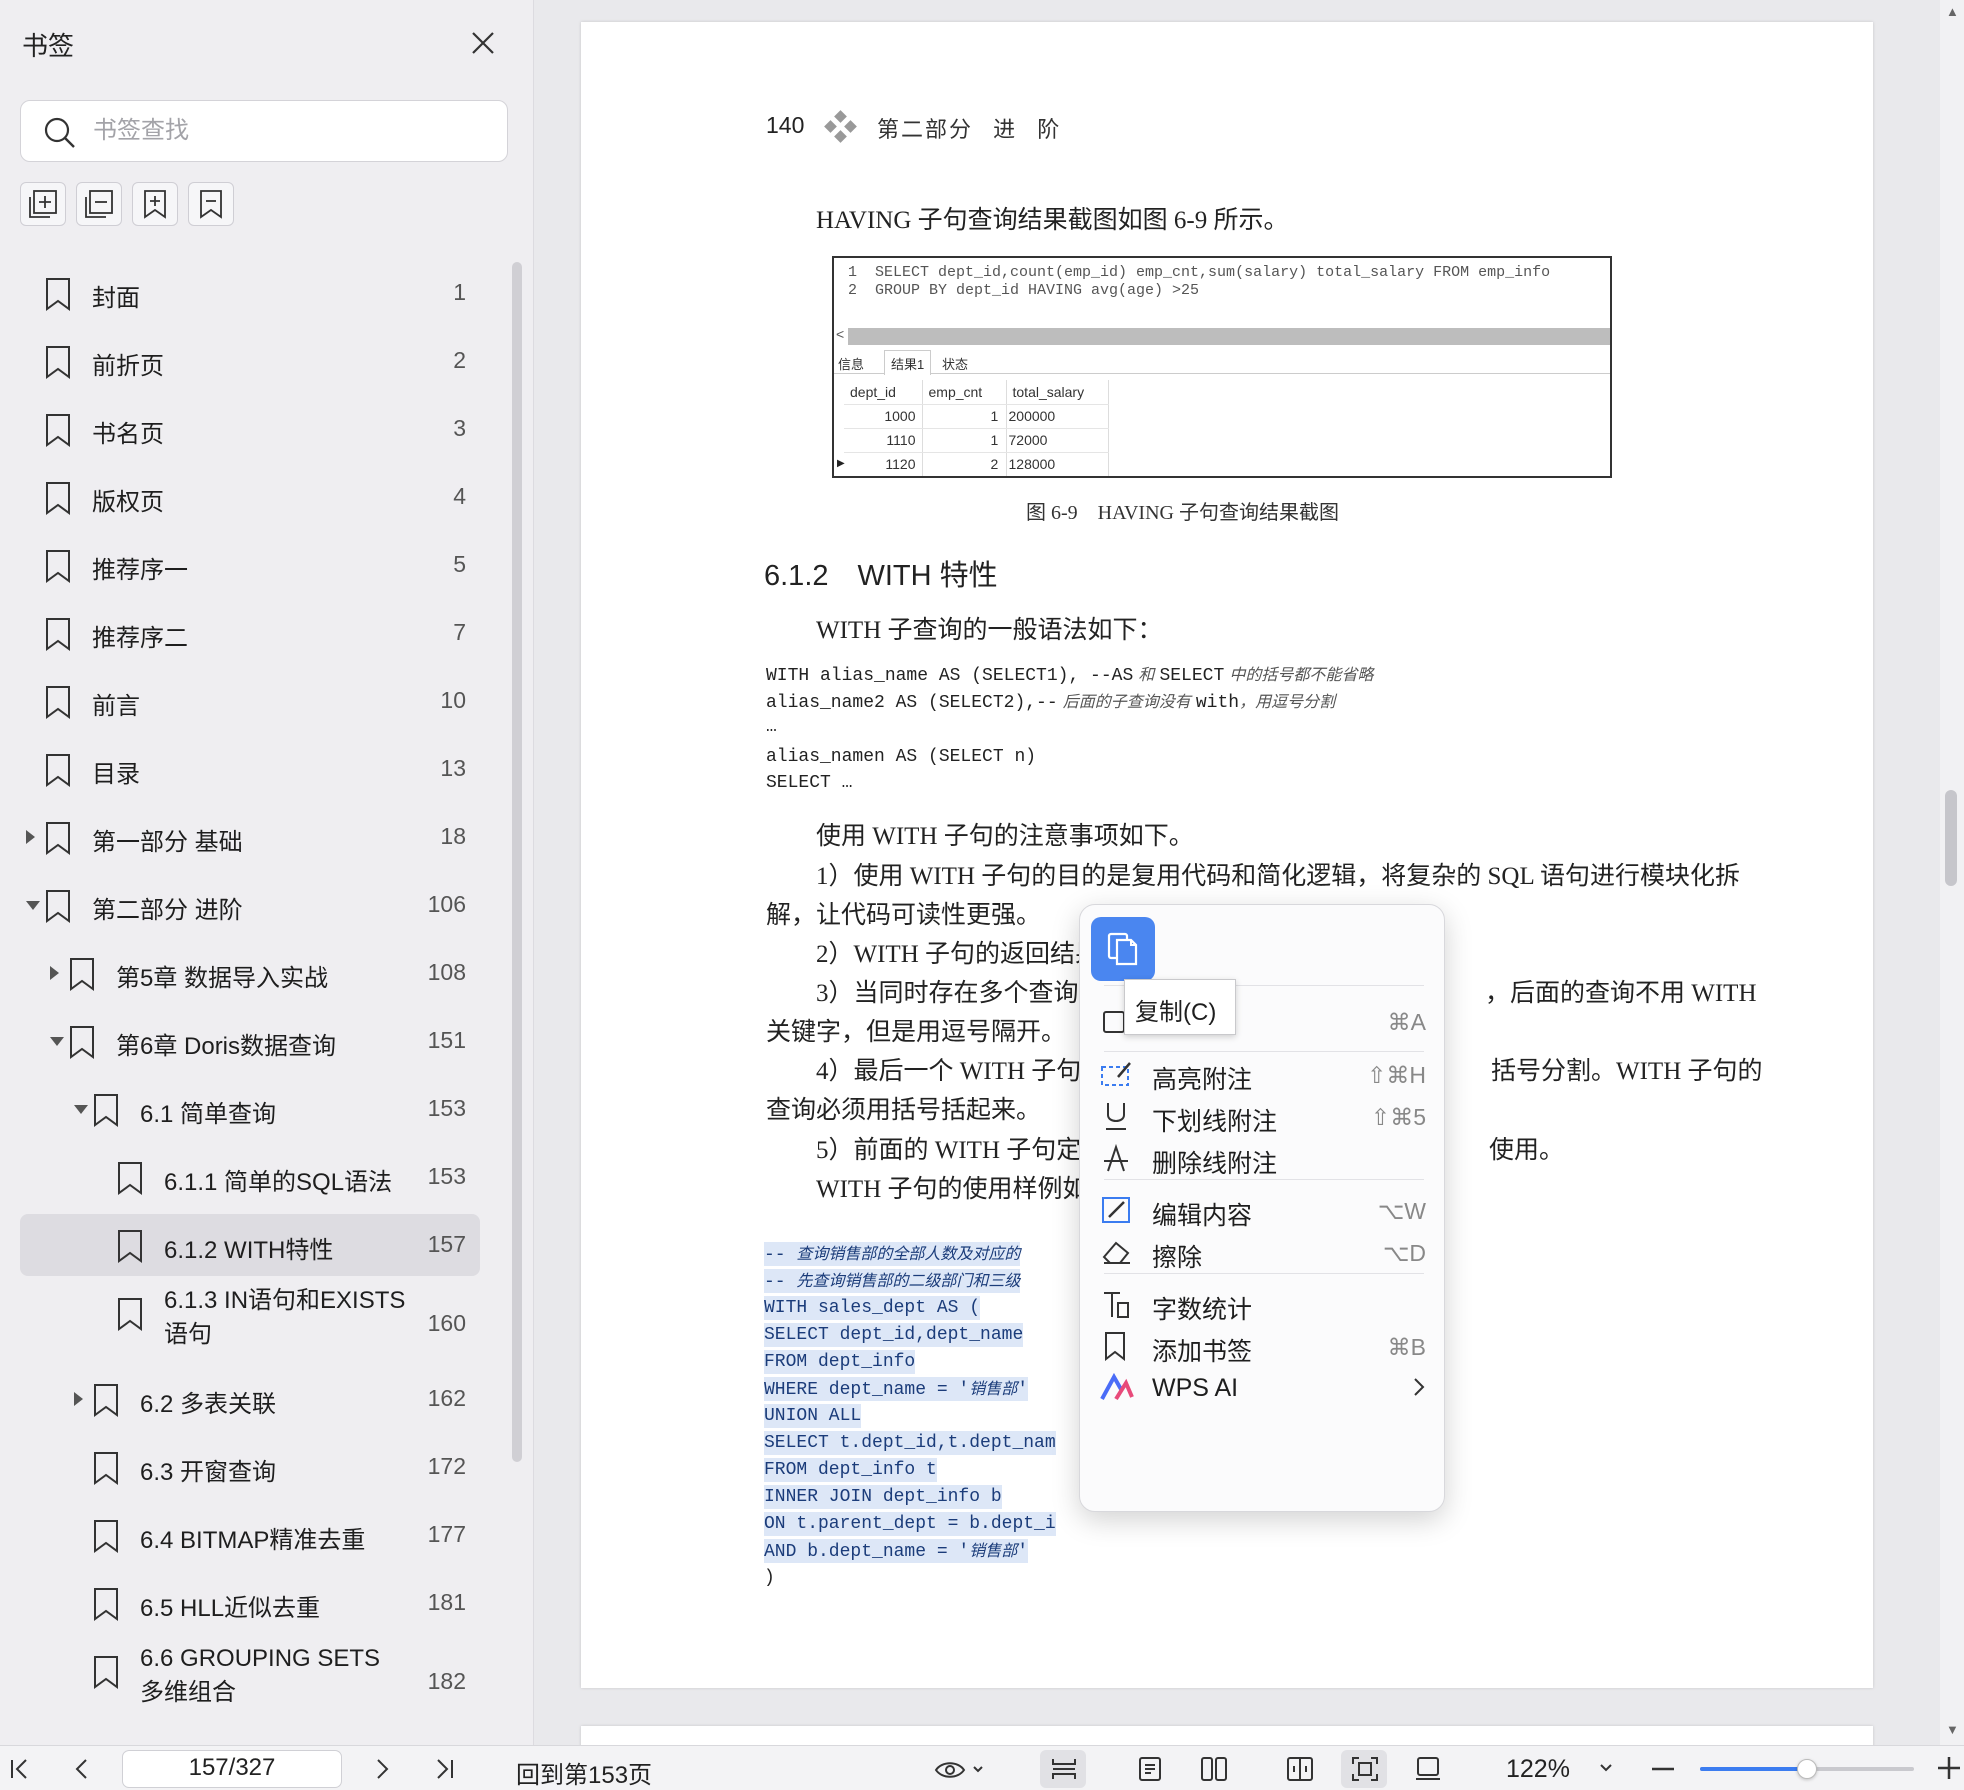  Describe the element at coordinates (382, 1771) in the screenshot. I see `next-page-icon` at that location.